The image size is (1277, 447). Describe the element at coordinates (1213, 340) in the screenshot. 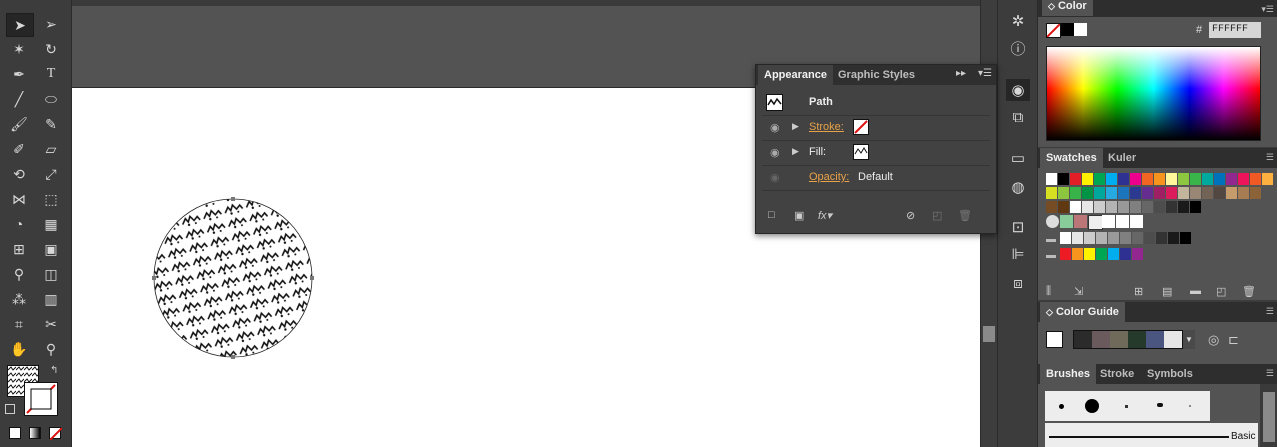

I see `edit-colors-icon: ◎` at that location.